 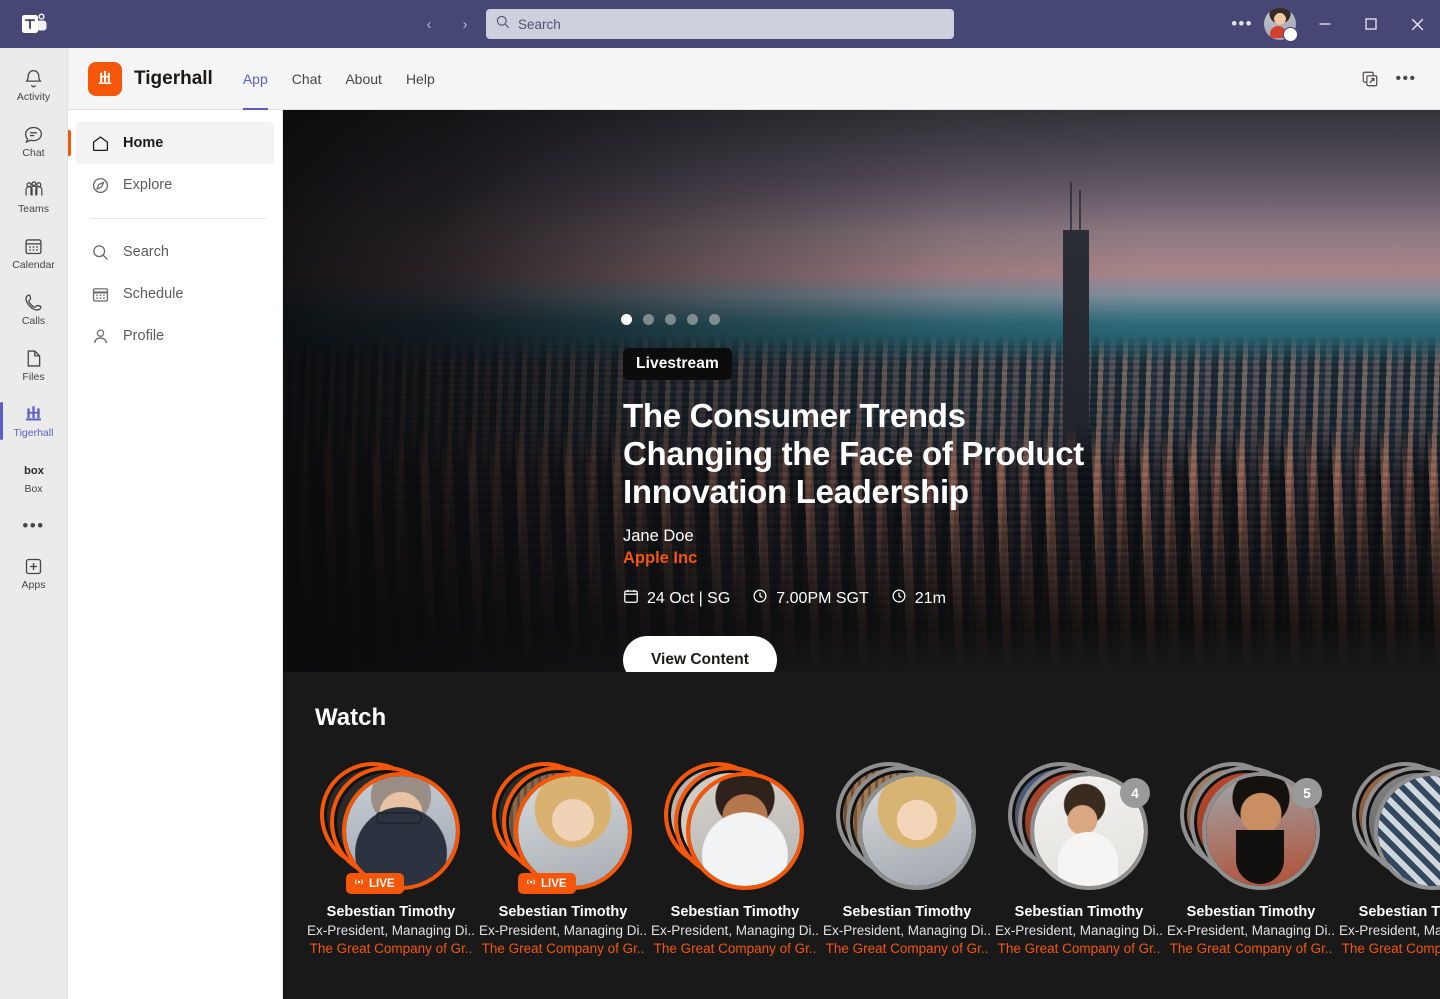 I want to click on avatar-stack: LIVE, so click(x=563, y=828).